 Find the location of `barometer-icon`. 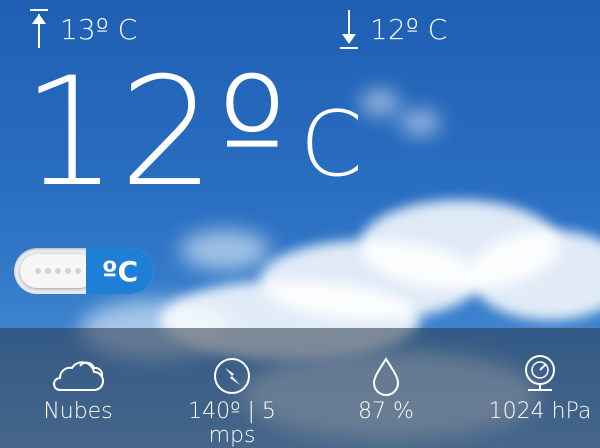

barometer-icon is located at coordinates (535, 373).